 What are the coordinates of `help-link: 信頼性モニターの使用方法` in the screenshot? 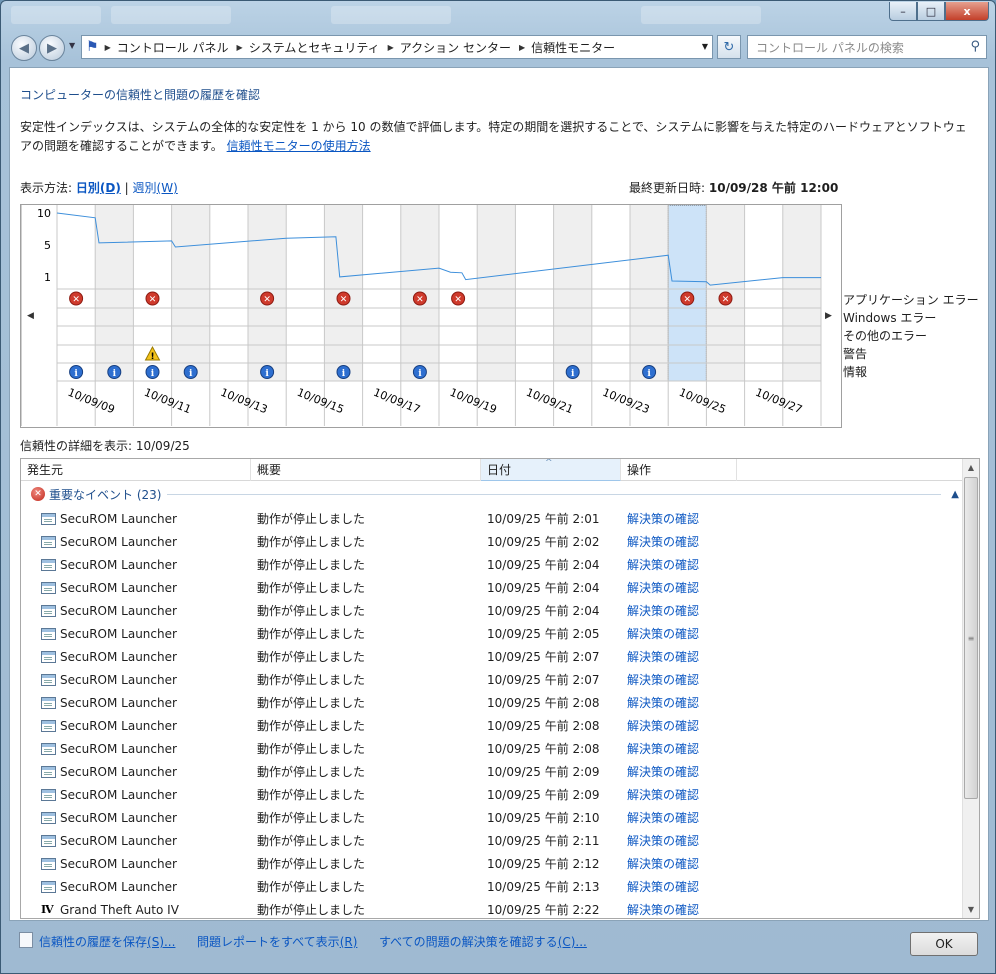 It's located at (299, 146).